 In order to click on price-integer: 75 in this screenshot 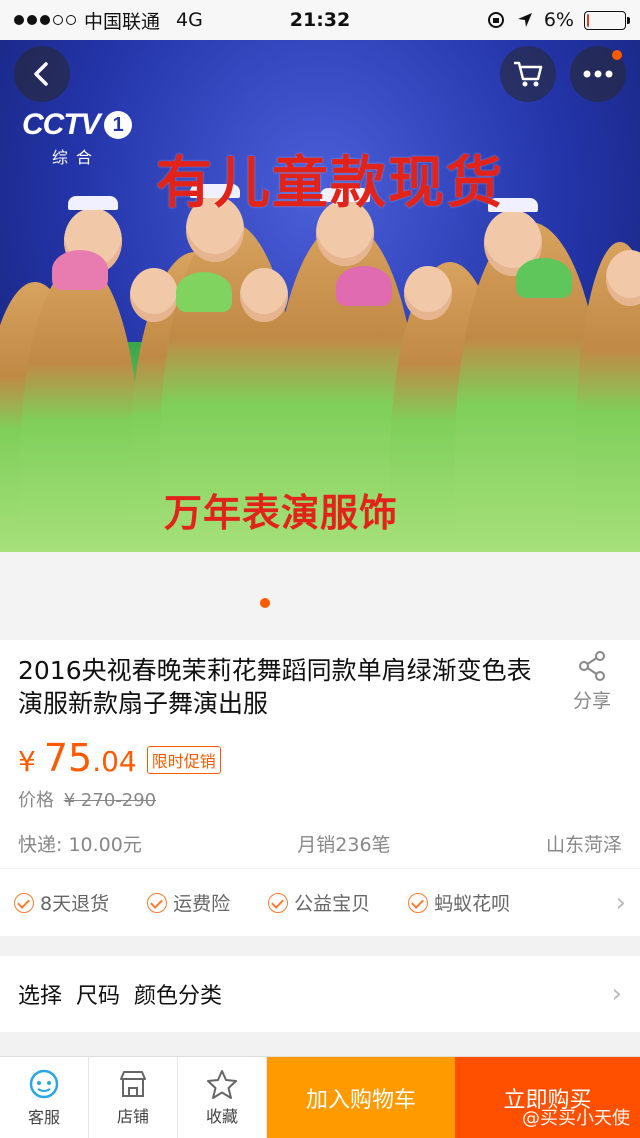, I will do `click(68, 758)`.